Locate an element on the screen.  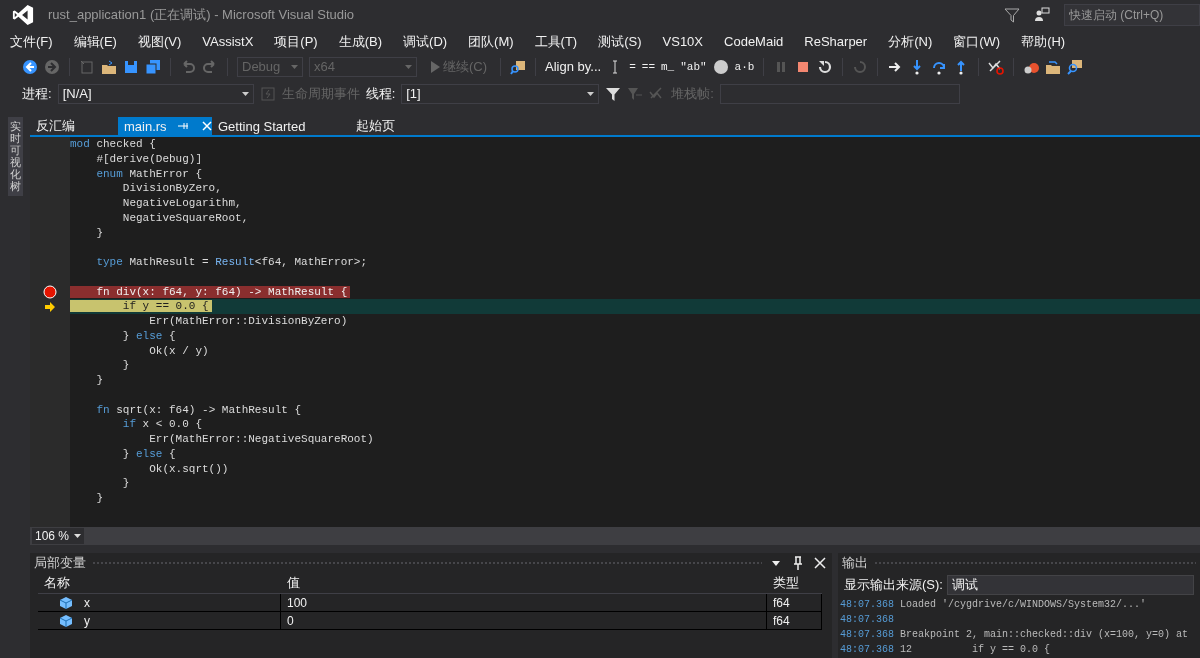
align-option: = is located at coordinates (632, 66).